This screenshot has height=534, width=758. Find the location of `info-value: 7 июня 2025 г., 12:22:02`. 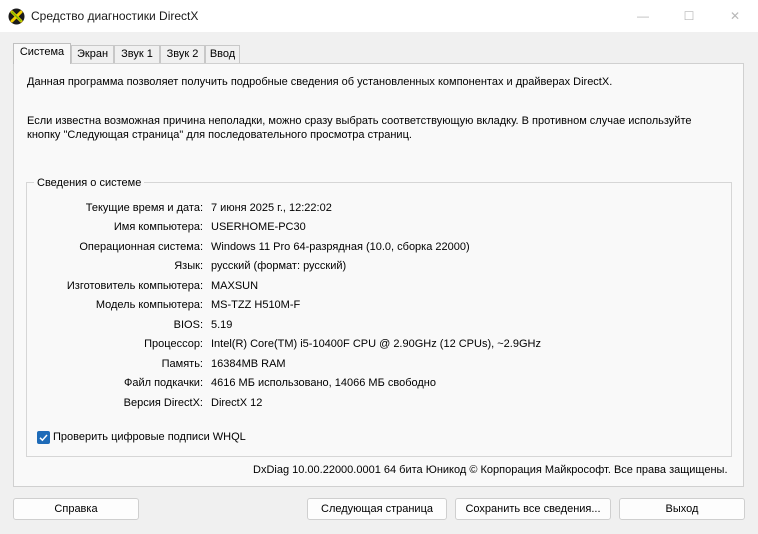

info-value: 7 июня 2025 г., 12:22:02 is located at coordinates (271, 208).